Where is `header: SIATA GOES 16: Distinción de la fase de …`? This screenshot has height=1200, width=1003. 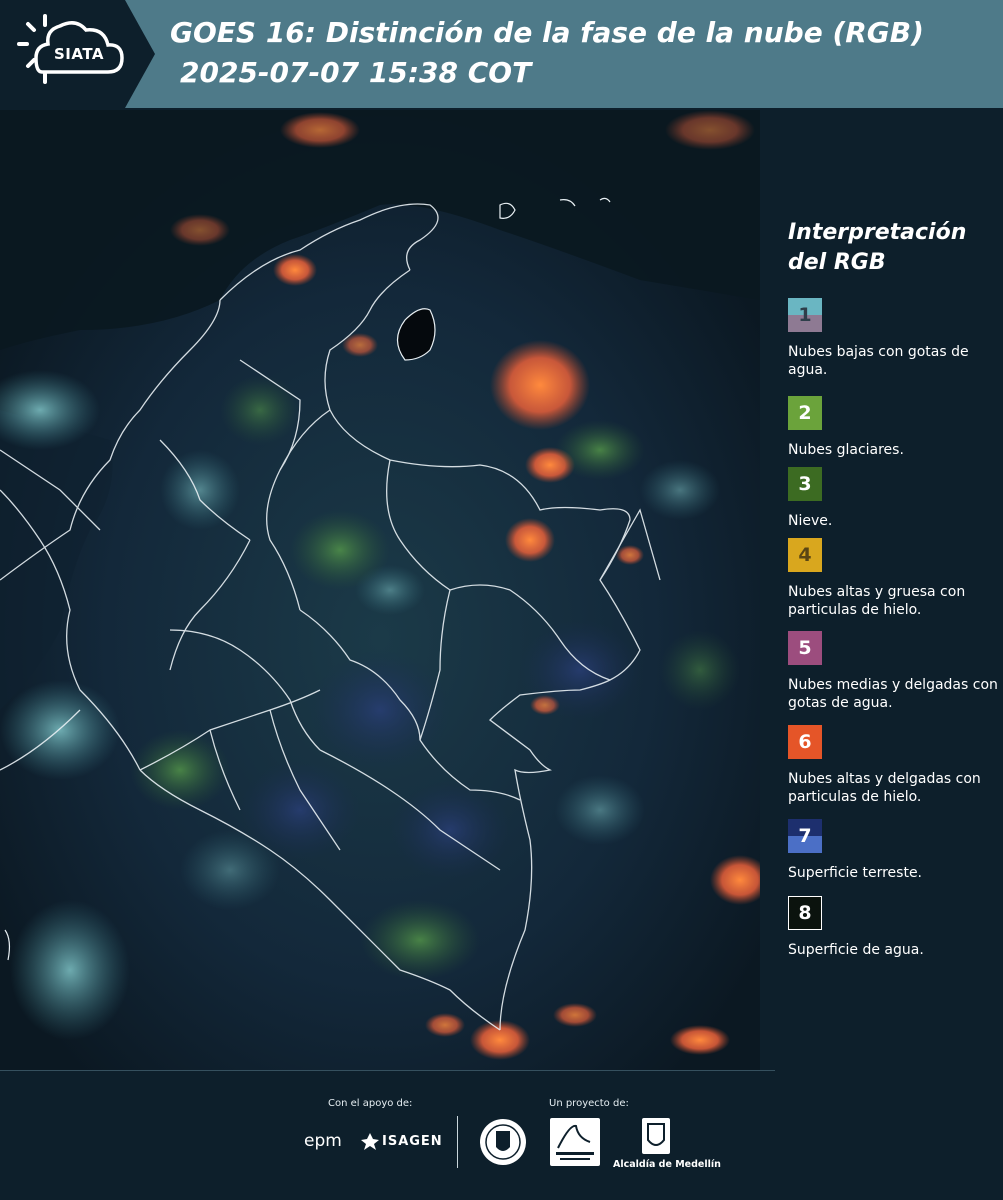 header: SIATA GOES 16: Distinción de la fase de … is located at coordinates (501, 54).